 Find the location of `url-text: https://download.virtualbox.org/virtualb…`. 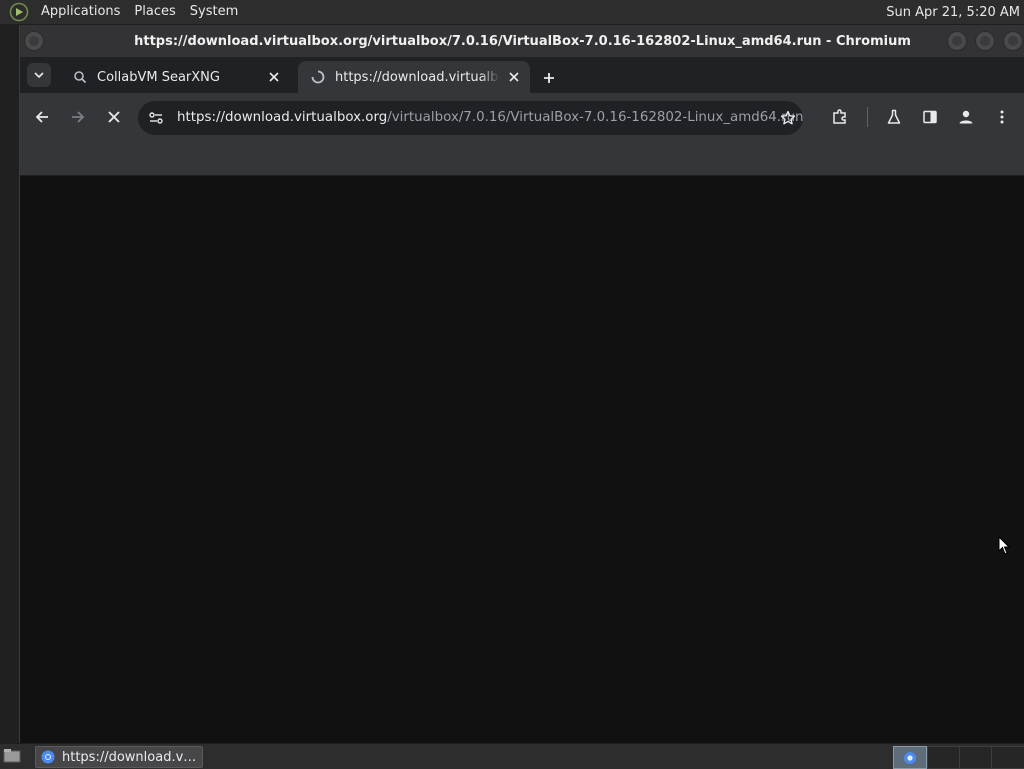

url-text: https://download.virtualbox.org/virtualb… is located at coordinates (490, 118).